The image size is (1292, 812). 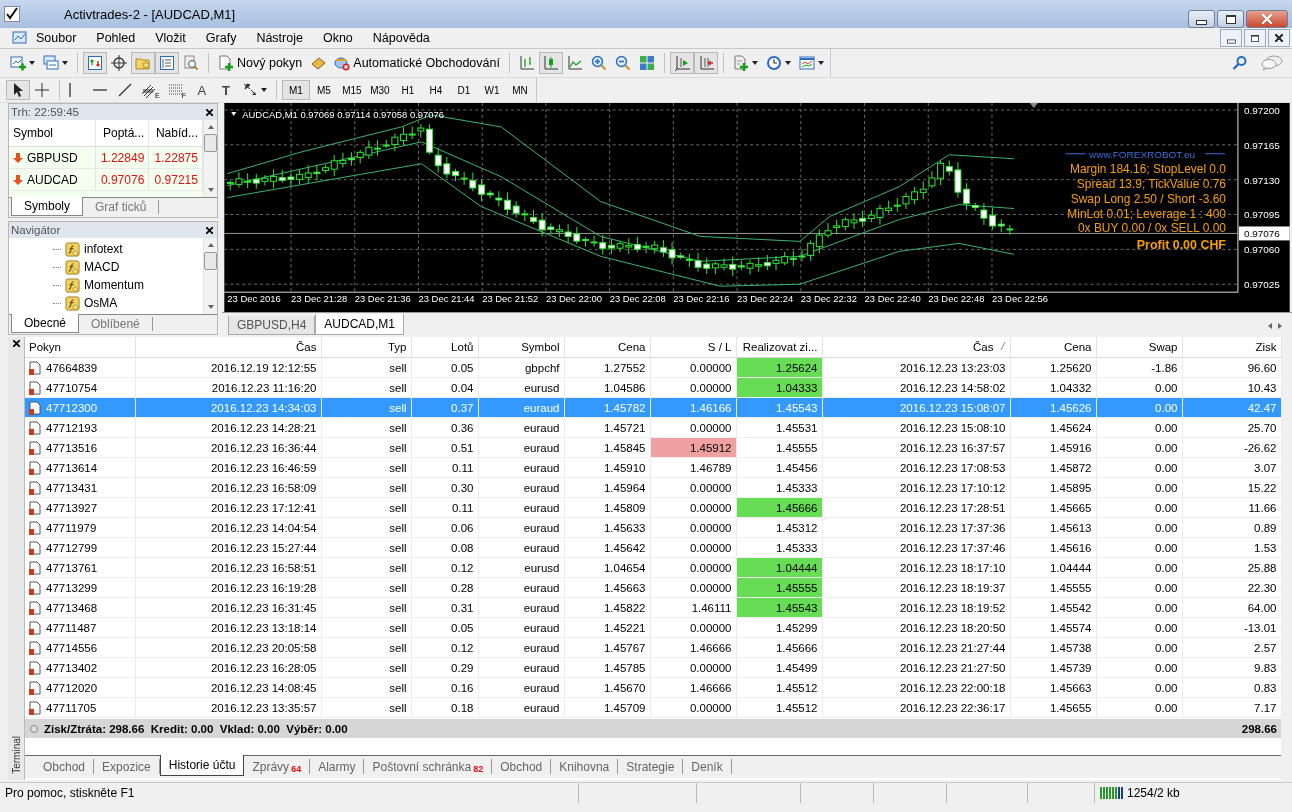 I want to click on table-row: 47712799 2016.12.23 15:27:44 sell 0.08 euraud 1.45642 0.00000 1.45333 2016.12.23 17:37:46 1.45616 0.00 1.53, so click(x=653, y=547).